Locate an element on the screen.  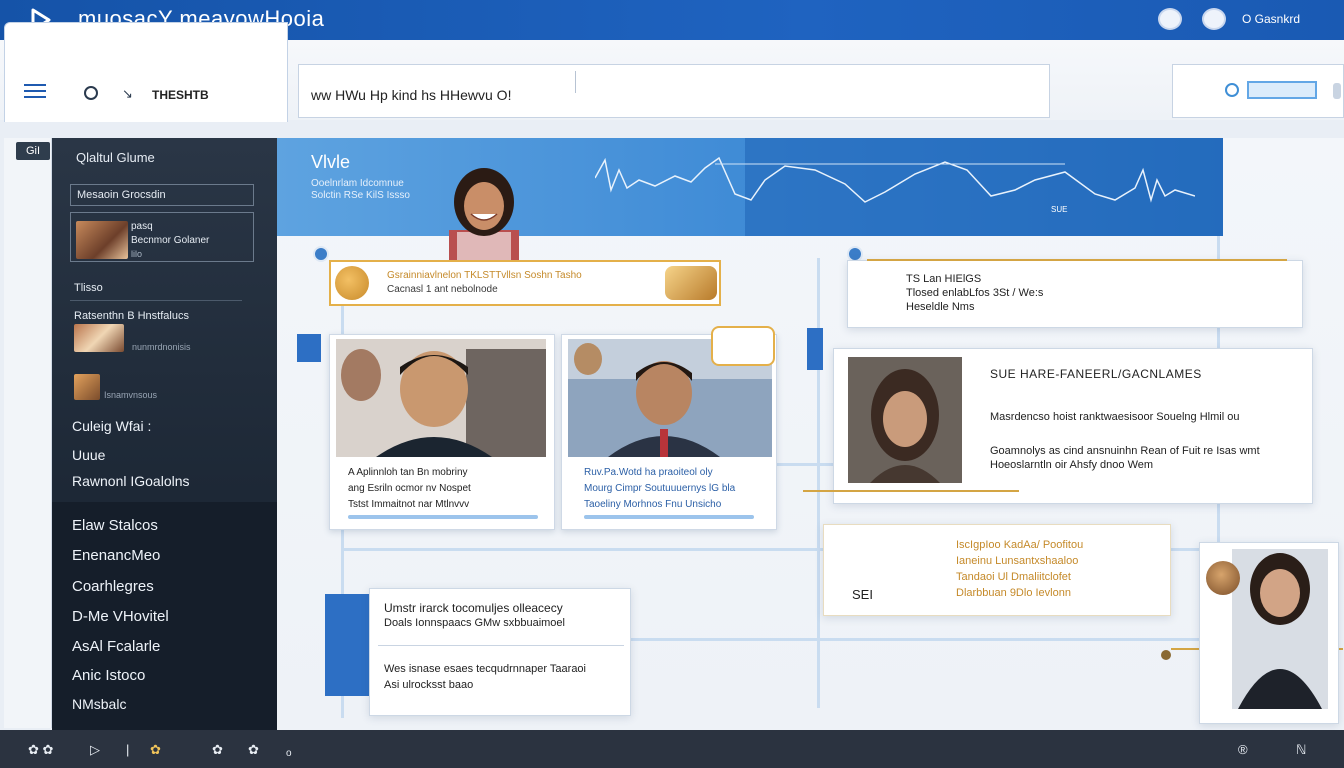
lower-note-line2: Ianeinu Lunsantxshaaloo is located at coordinates (1017, 561).